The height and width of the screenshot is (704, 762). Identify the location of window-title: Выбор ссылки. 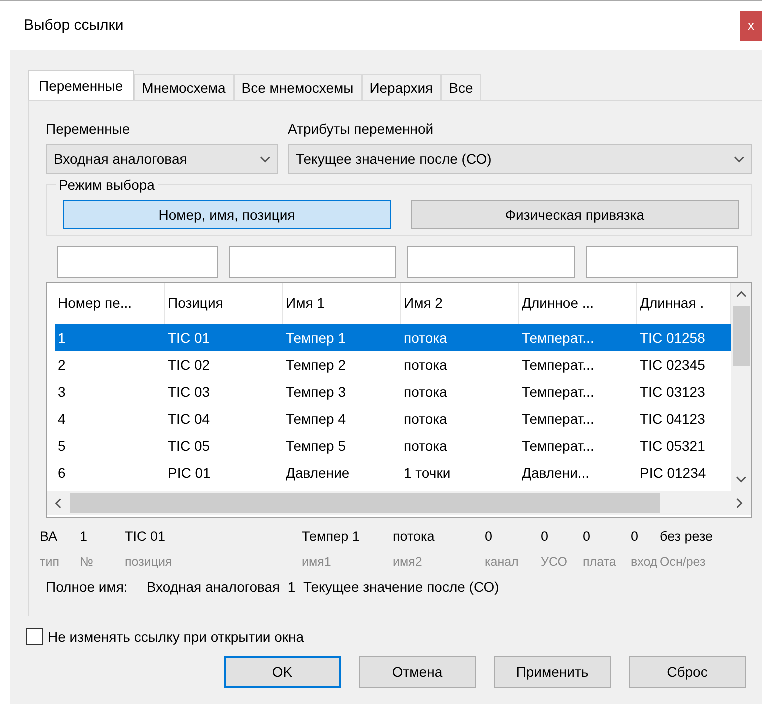
(74, 25).